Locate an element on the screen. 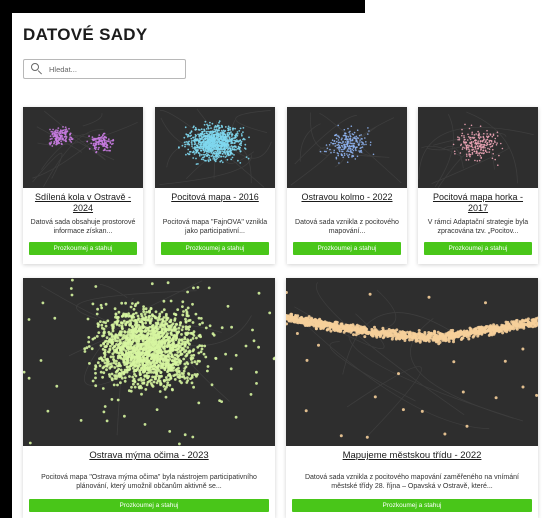 This screenshot has width=547, height=518. page-title: DATOVÉ SADY is located at coordinates (85, 34).